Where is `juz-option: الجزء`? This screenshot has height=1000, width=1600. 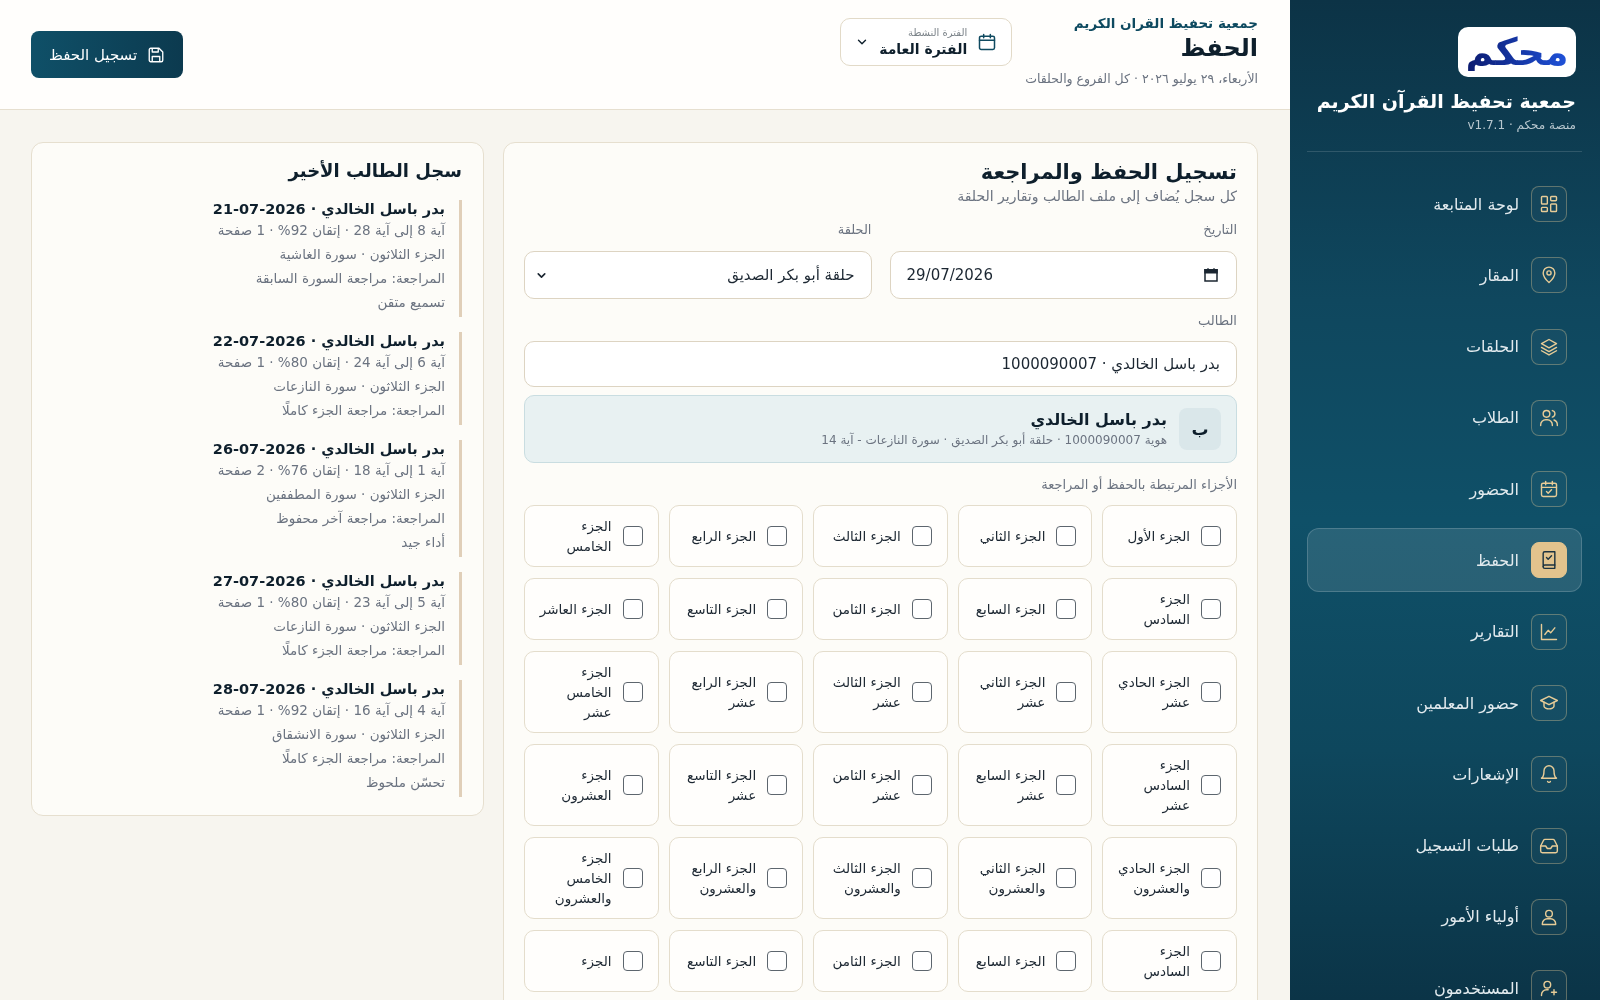 juz-option: الجزء is located at coordinates (591, 961).